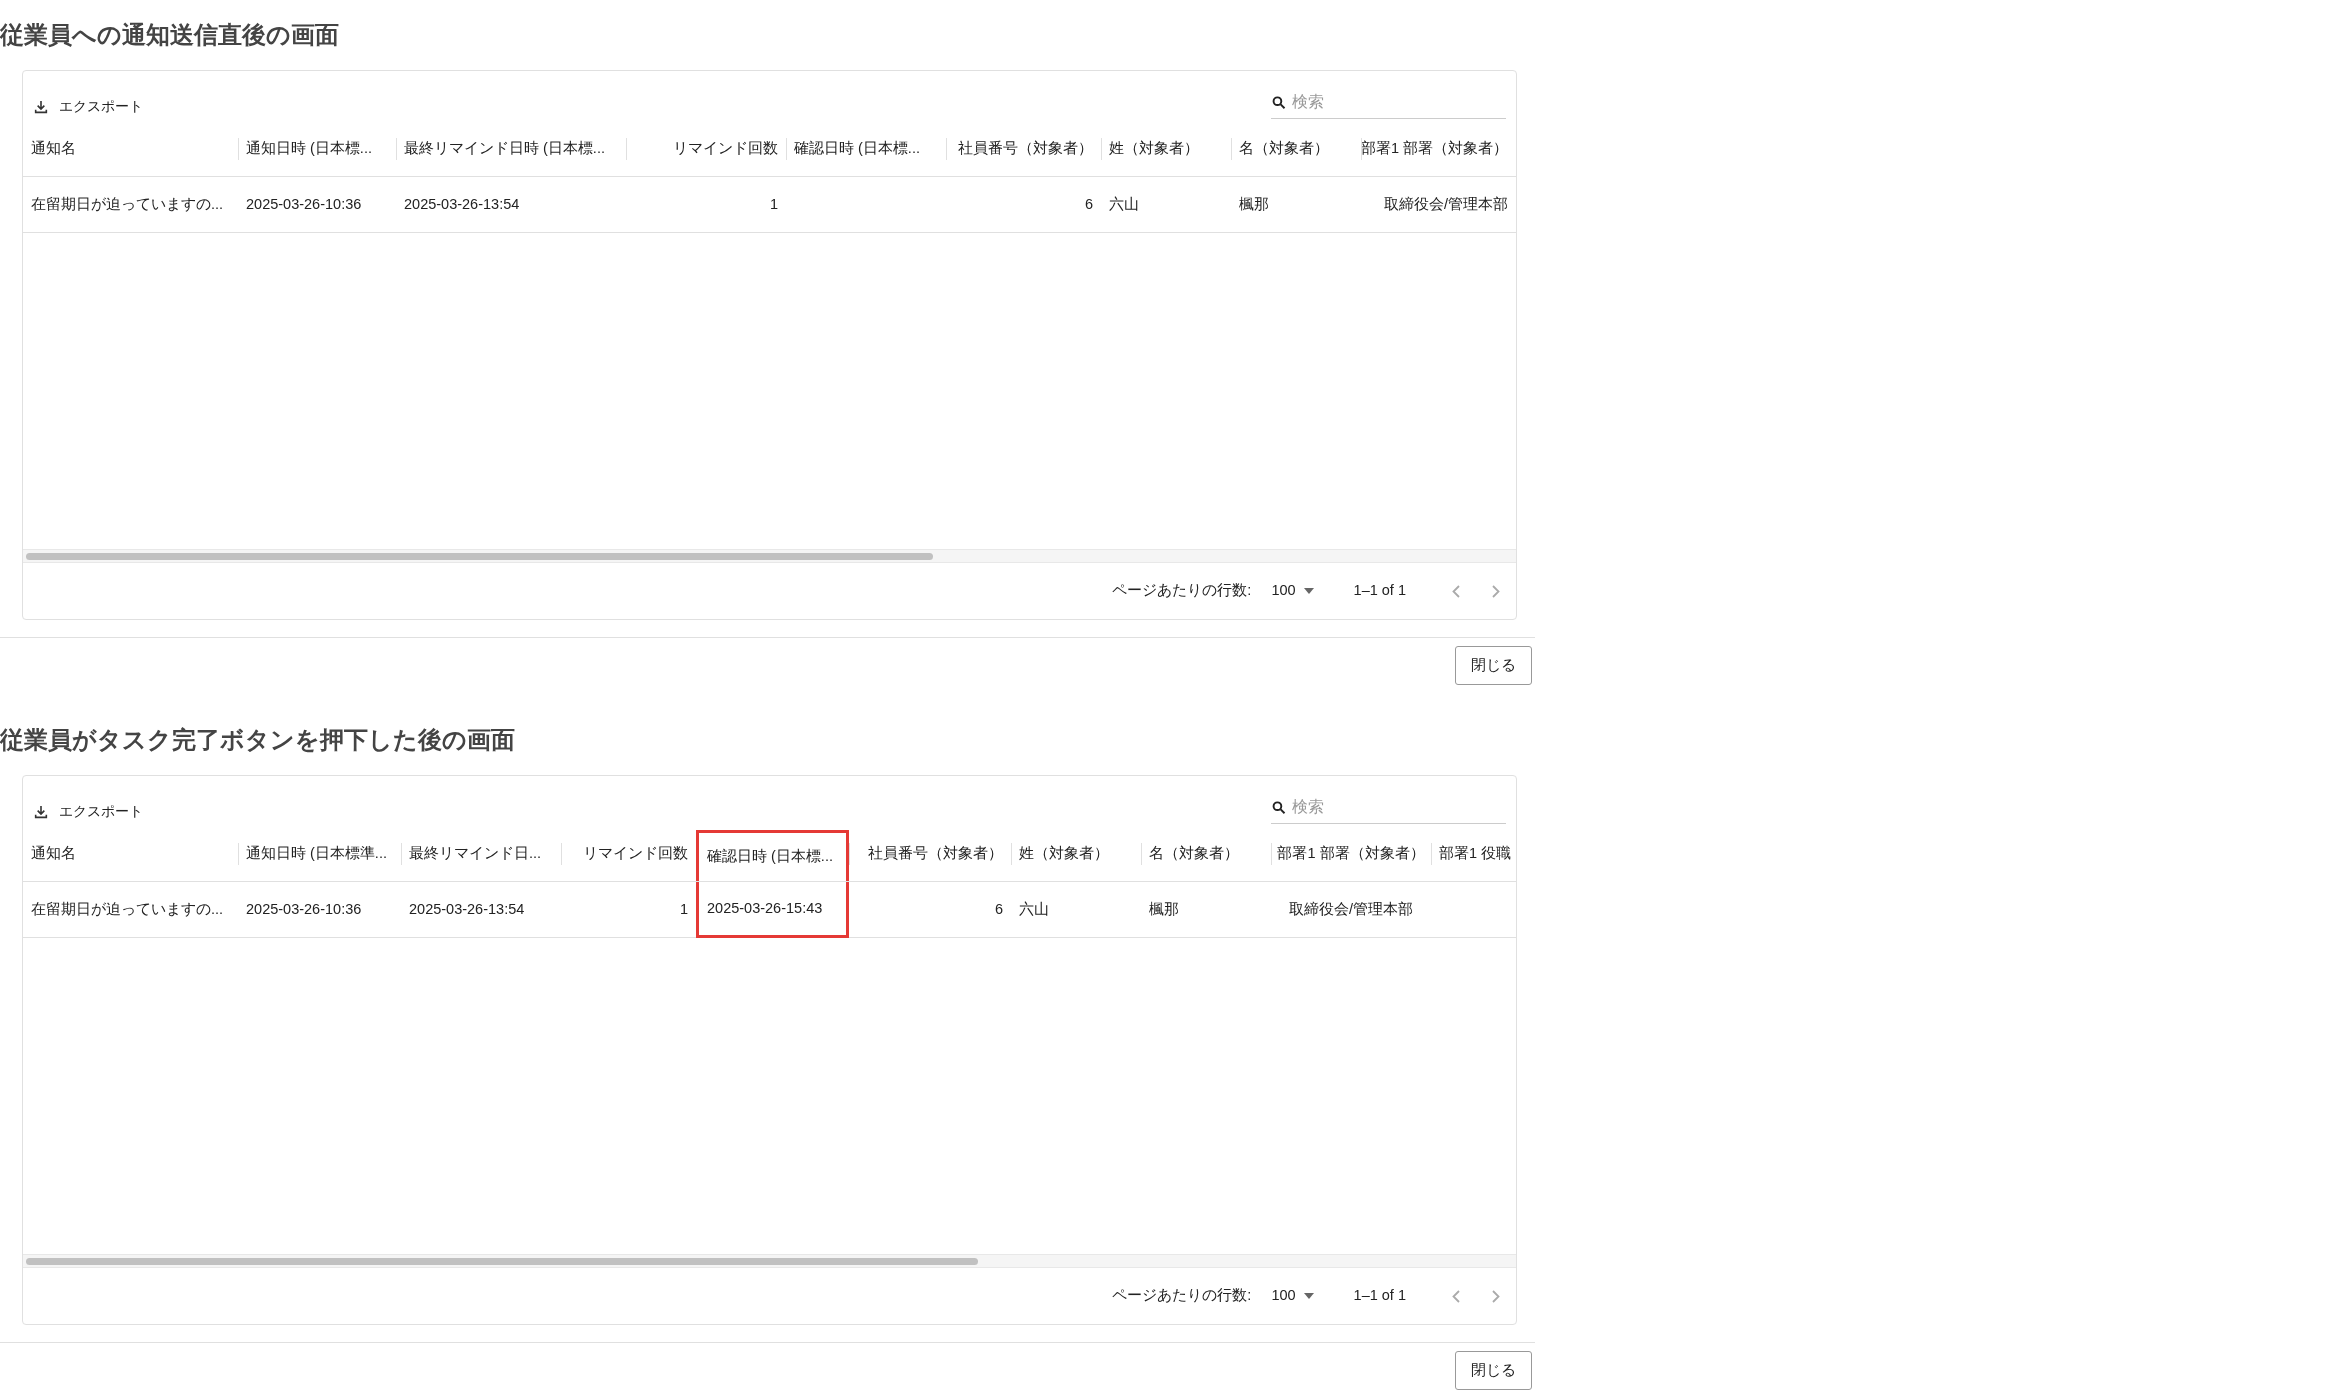  Describe the element at coordinates (258, 740) in the screenshot. I see `section-heading: 従業員がタスク完了ボタンを押下した後の画面` at that location.